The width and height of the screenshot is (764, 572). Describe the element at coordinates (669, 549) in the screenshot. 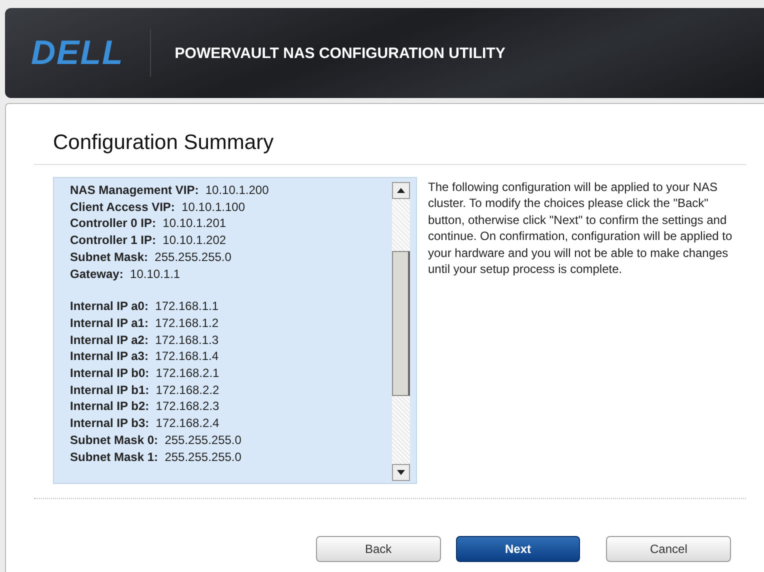

I see `nav-button: Cancel` at that location.